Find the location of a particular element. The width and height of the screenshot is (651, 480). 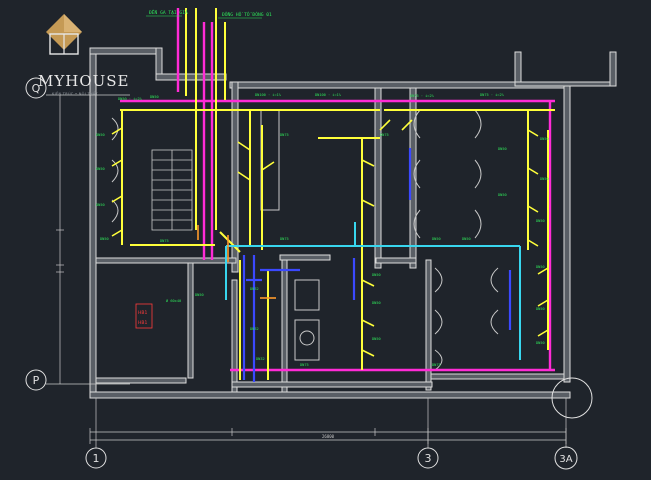

room-tag-2: HB1 is located at coordinates (142, 323).